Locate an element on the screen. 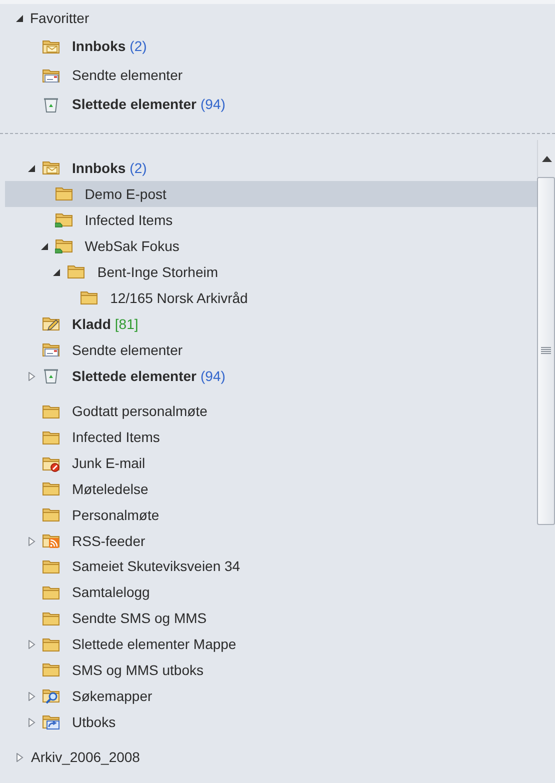 This screenshot has height=783, width=555. section-header: Favoritter is located at coordinates (60, 18).